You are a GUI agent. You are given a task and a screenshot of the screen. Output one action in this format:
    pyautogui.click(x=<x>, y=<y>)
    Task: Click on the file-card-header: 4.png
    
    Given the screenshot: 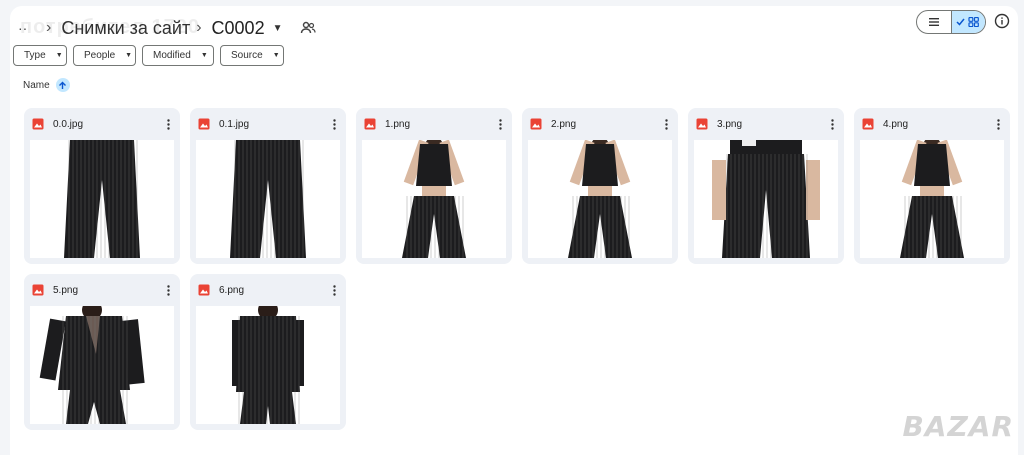 What is the action you would take?
    pyautogui.click(x=933, y=124)
    